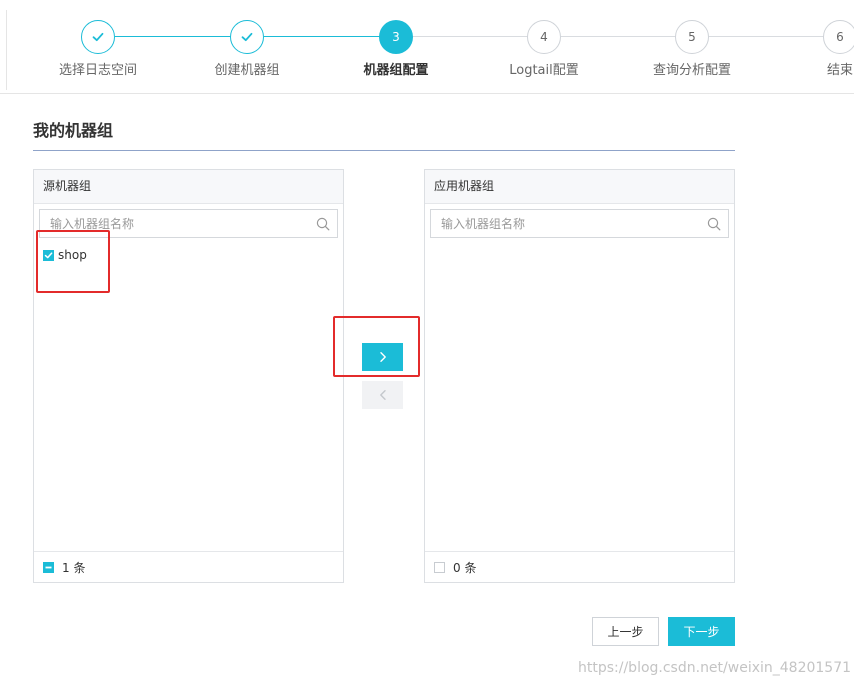 This screenshot has height=687, width=854. Describe the element at coordinates (715, 668) in the screenshot. I see `watermark: https://blog.csdn.net/weixin_48201571` at that location.